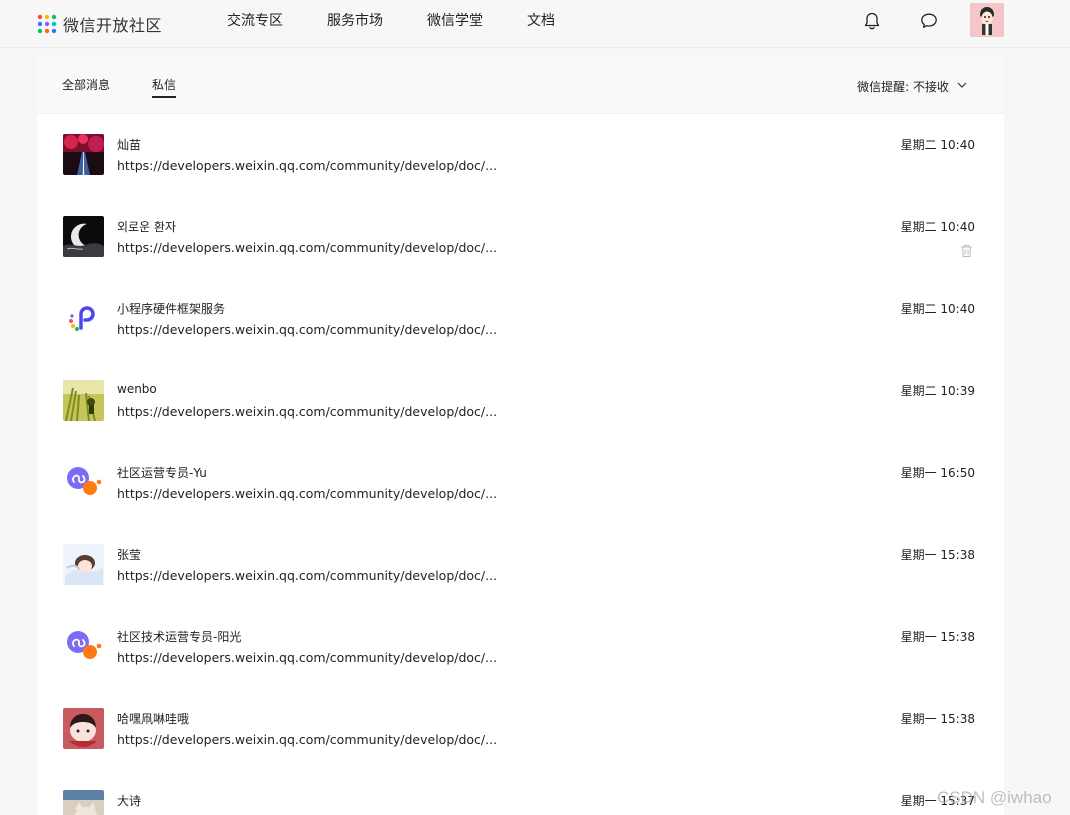 The height and width of the screenshot is (815, 1070). I want to click on cat-photo-icon, so click(83, 802).